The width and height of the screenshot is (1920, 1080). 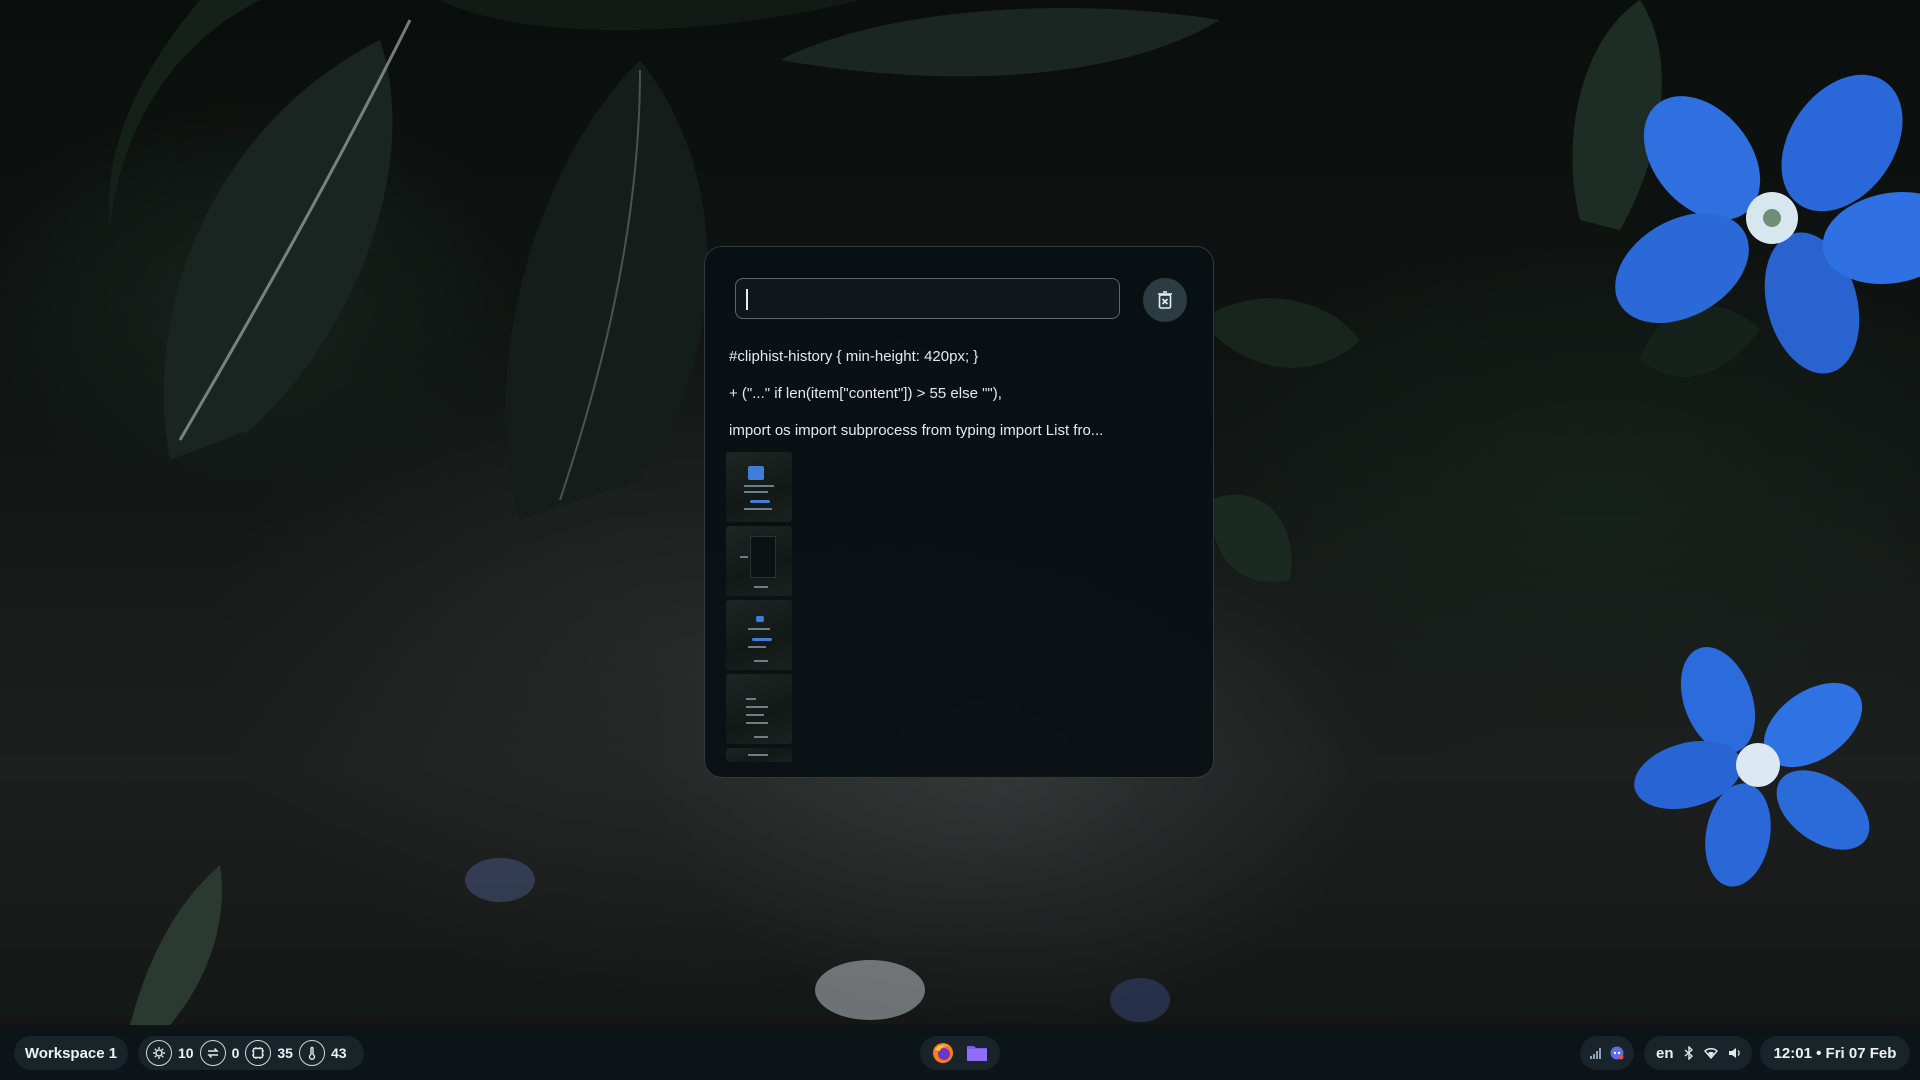 What do you see at coordinates (1596, 1053) in the screenshot?
I see `signal-icon` at bounding box center [1596, 1053].